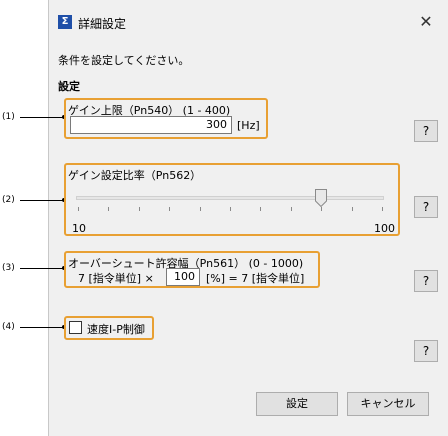  I want to click on ok-button: 設定, so click(297, 404).